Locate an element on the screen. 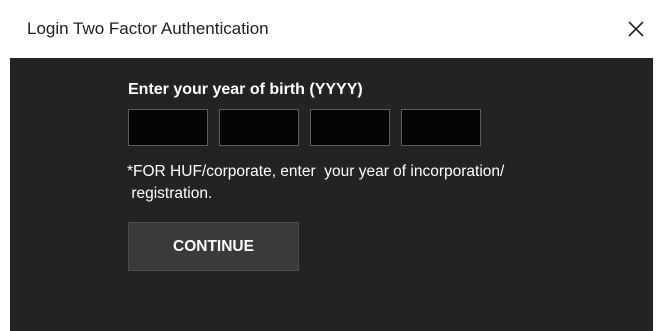 The width and height of the screenshot is (663, 331). close-button is located at coordinates (636, 29).